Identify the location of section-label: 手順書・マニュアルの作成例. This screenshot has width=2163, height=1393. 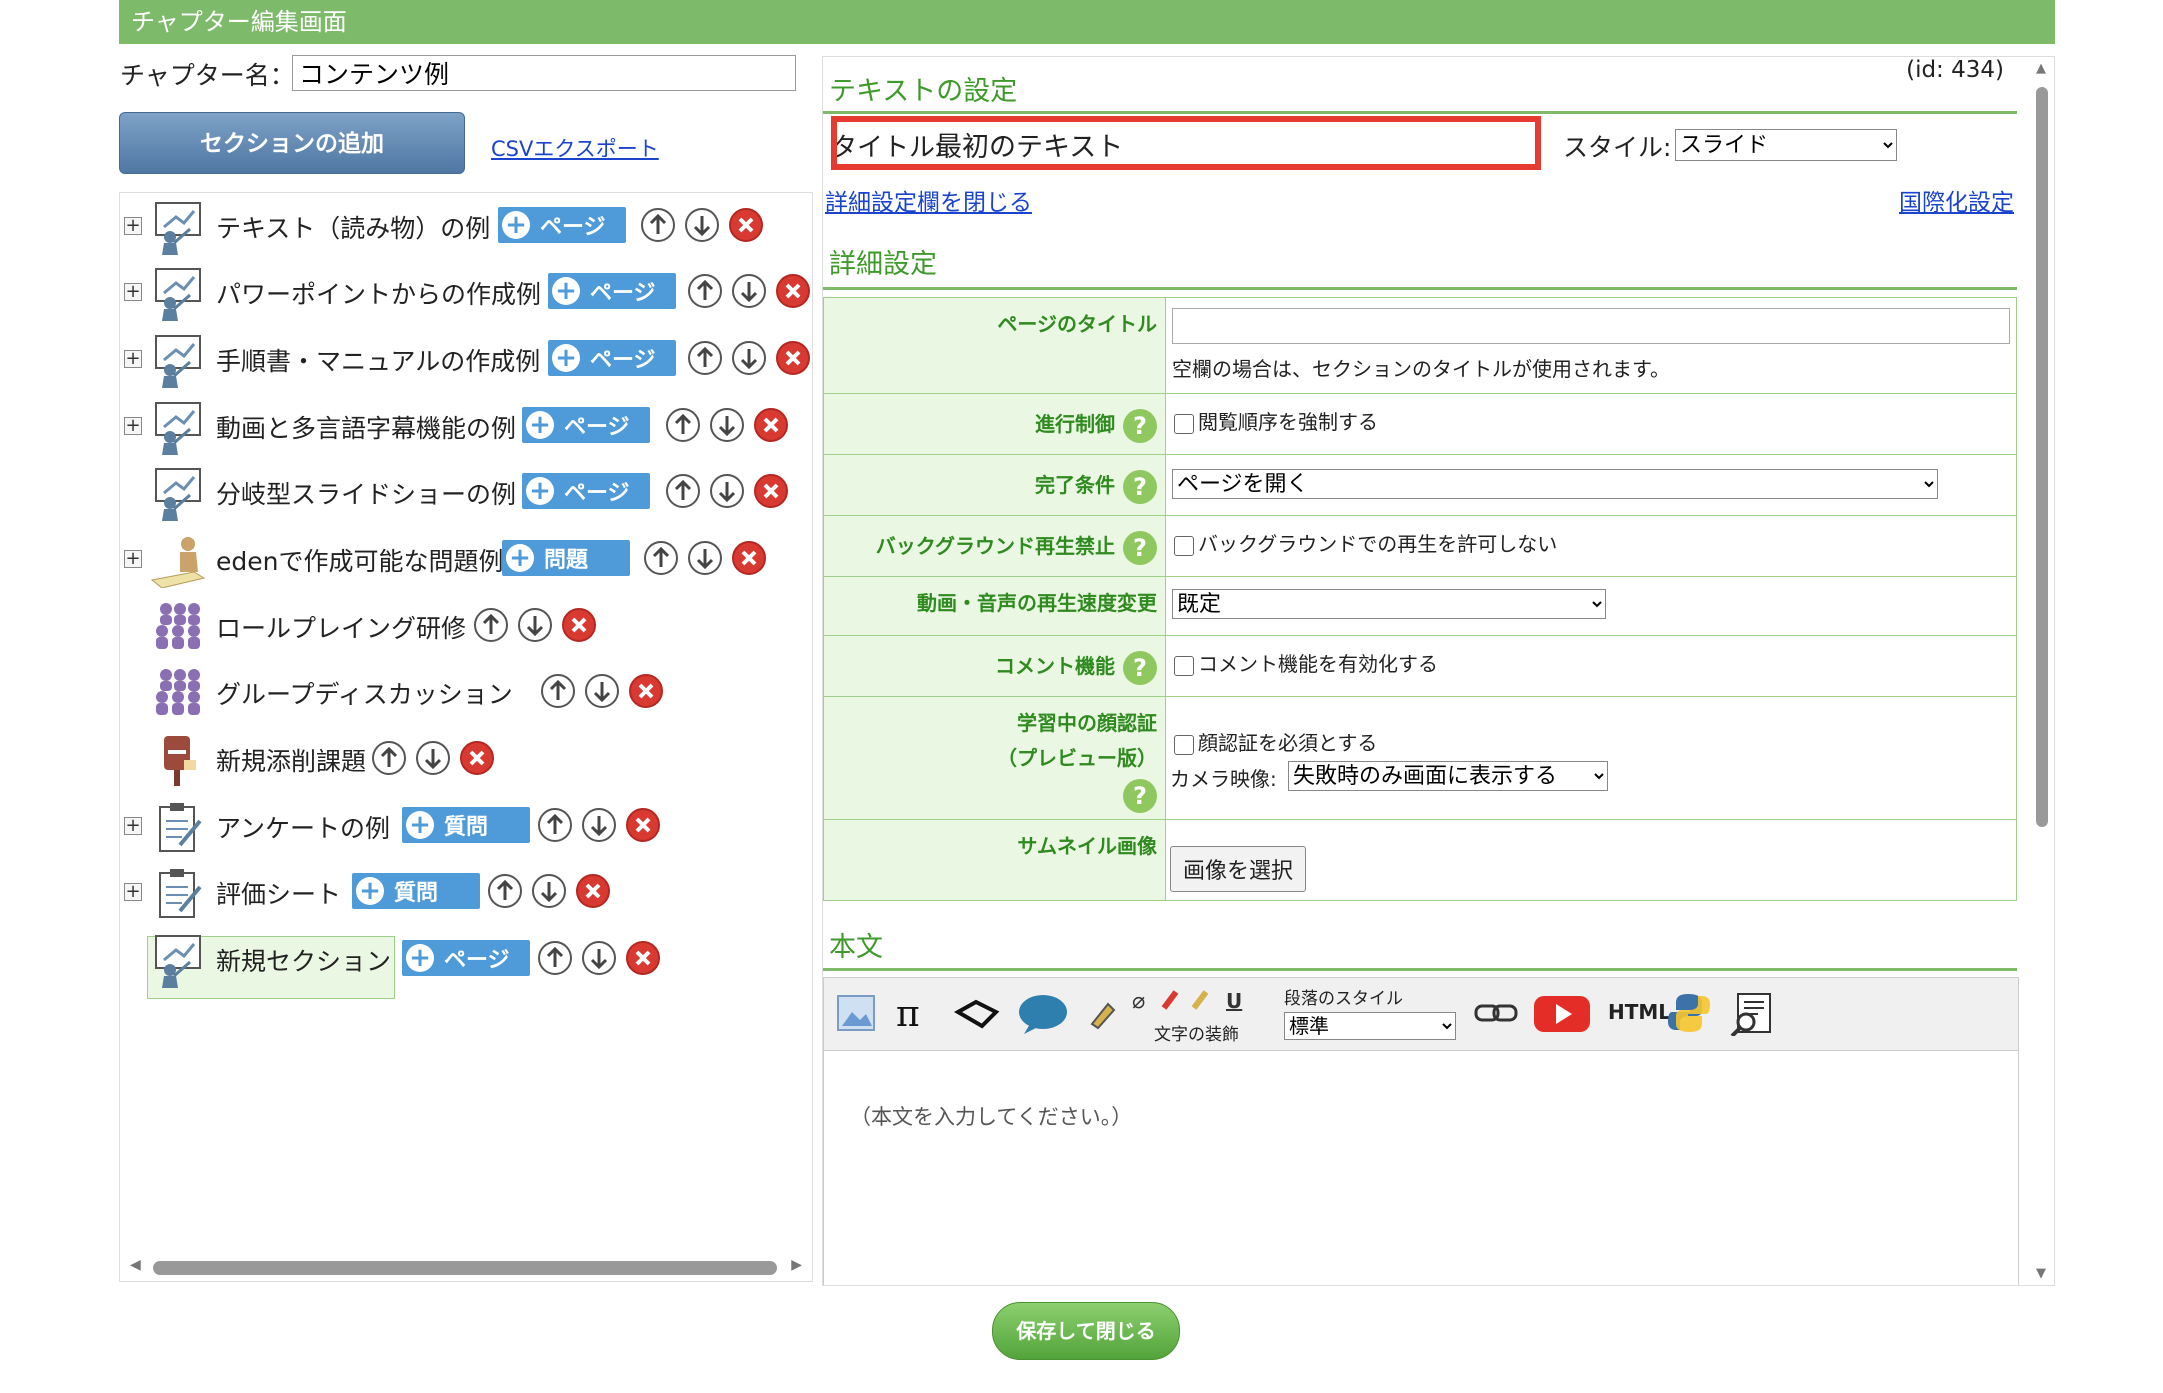
(378, 360).